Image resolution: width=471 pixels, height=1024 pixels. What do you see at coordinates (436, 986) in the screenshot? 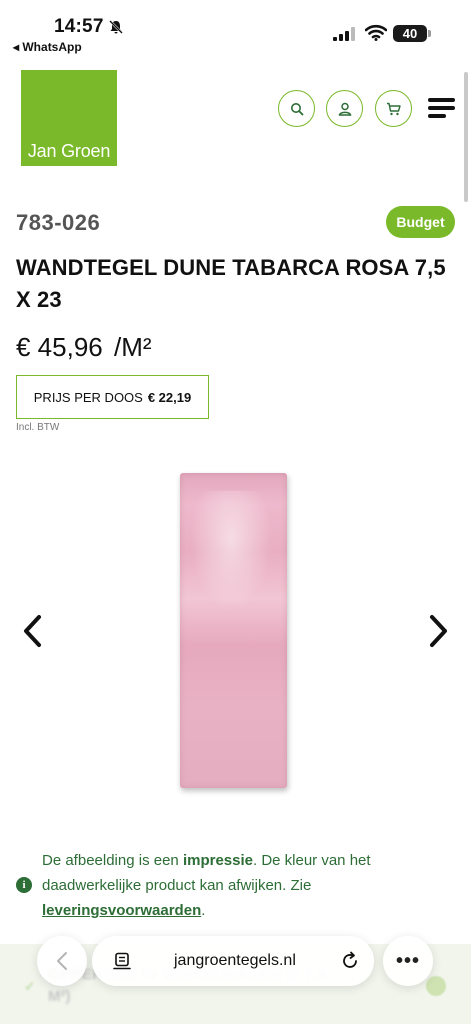
I see `sticky-status-dot` at bounding box center [436, 986].